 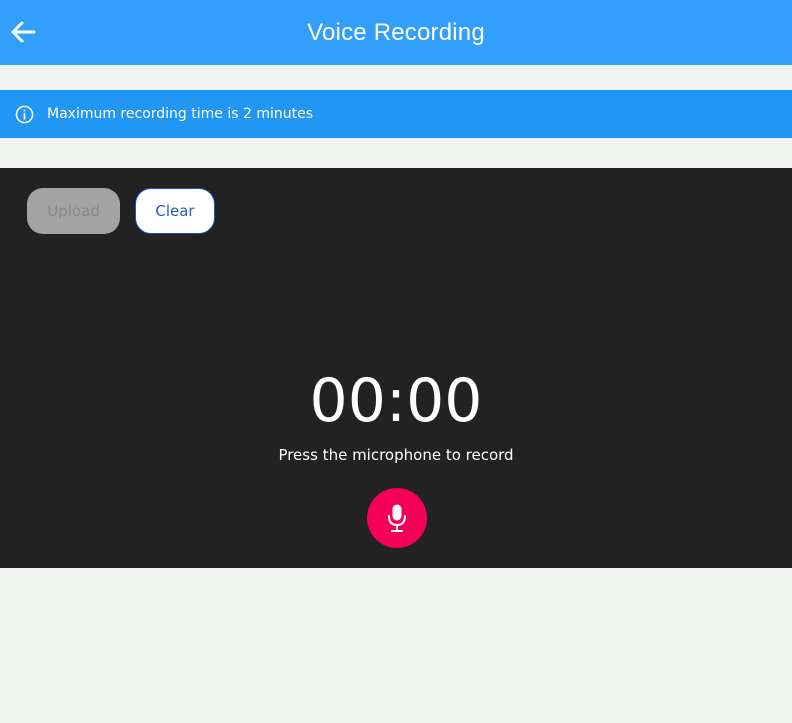 I want to click on clear-button: Clear, so click(x=175, y=211).